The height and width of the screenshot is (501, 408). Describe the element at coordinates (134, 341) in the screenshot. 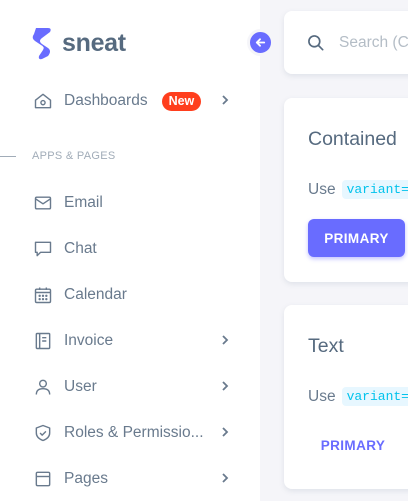

I see `sidebar-item-invoice: Invoice` at that location.